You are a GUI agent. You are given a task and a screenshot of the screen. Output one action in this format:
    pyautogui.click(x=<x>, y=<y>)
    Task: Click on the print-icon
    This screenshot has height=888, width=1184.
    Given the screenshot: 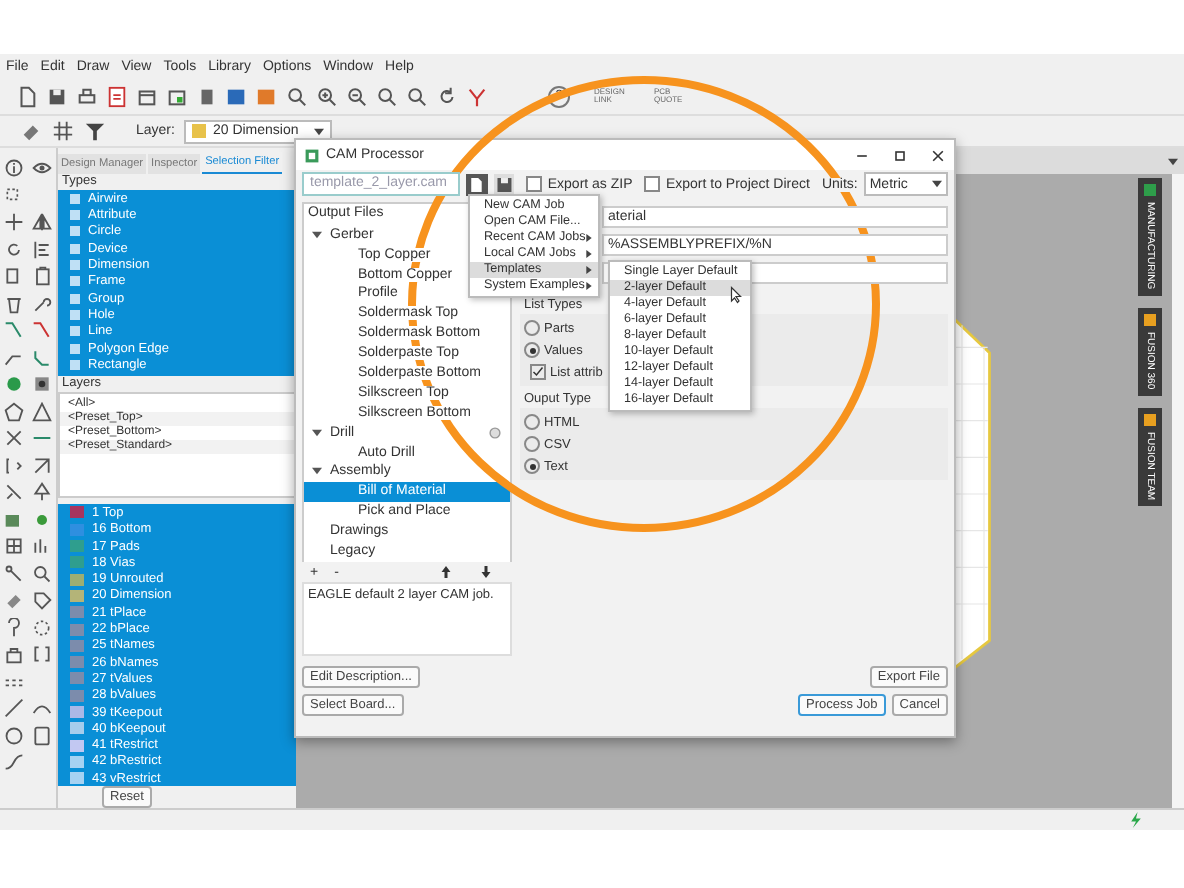 What is the action you would take?
    pyautogui.click(x=87, y=96)
    